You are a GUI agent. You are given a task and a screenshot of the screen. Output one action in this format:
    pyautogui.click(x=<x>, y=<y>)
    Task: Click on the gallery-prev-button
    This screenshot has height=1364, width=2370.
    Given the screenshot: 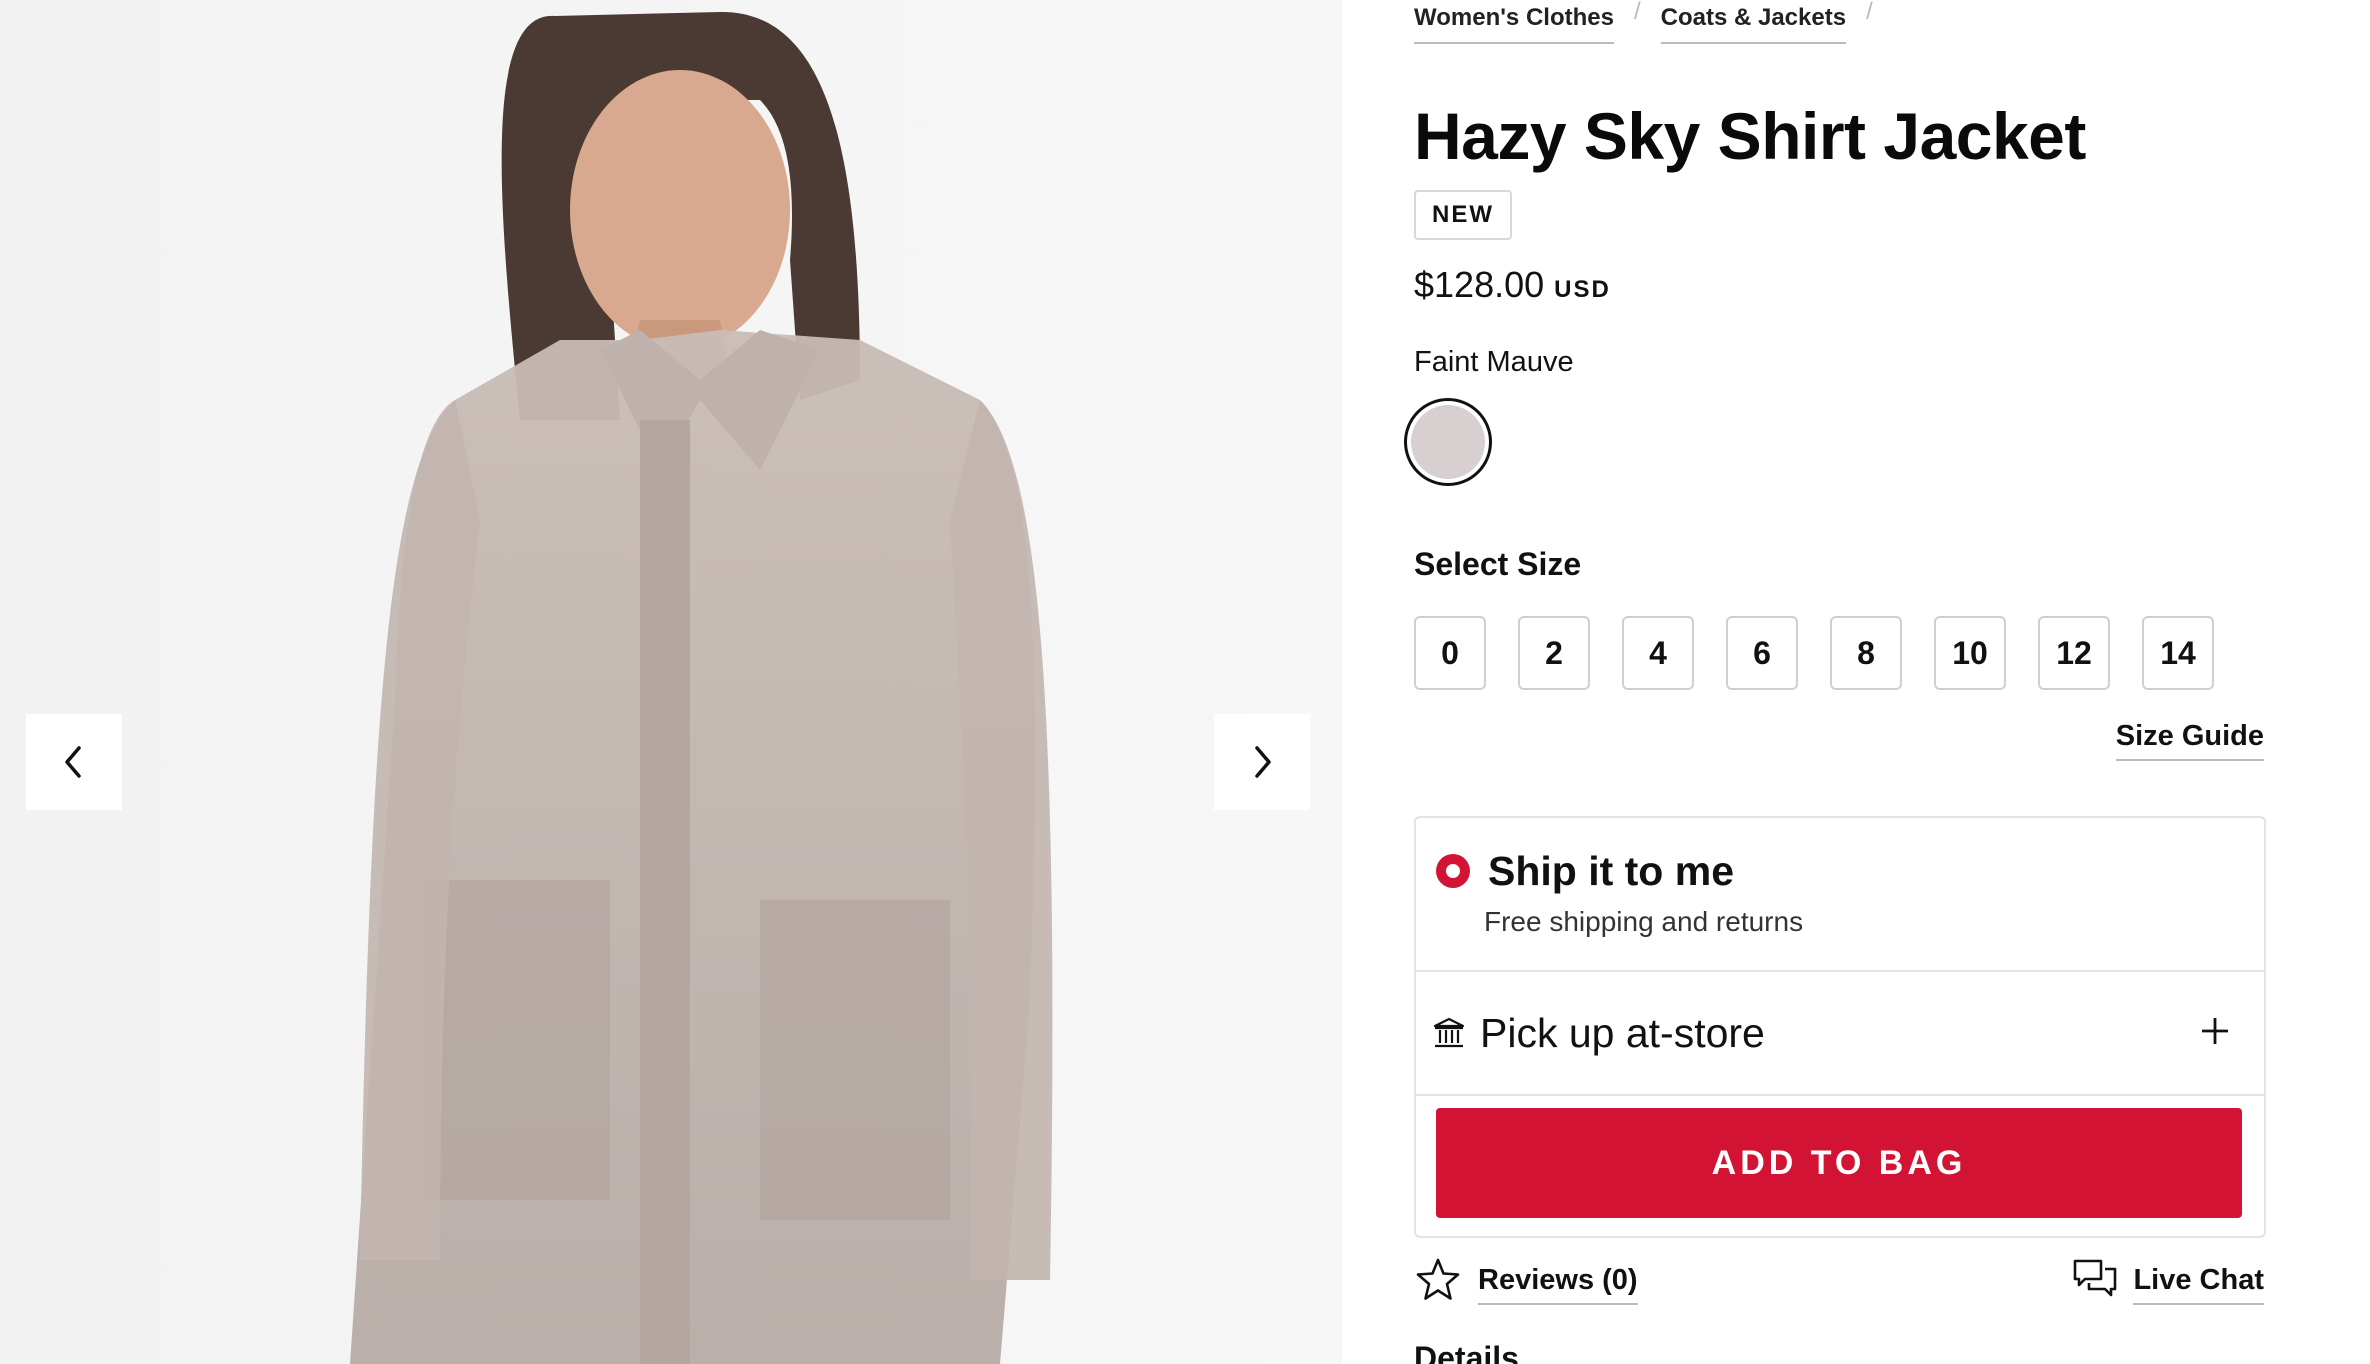 What is the action you would take?
    pyautogui.click(x=74, y=762)
    